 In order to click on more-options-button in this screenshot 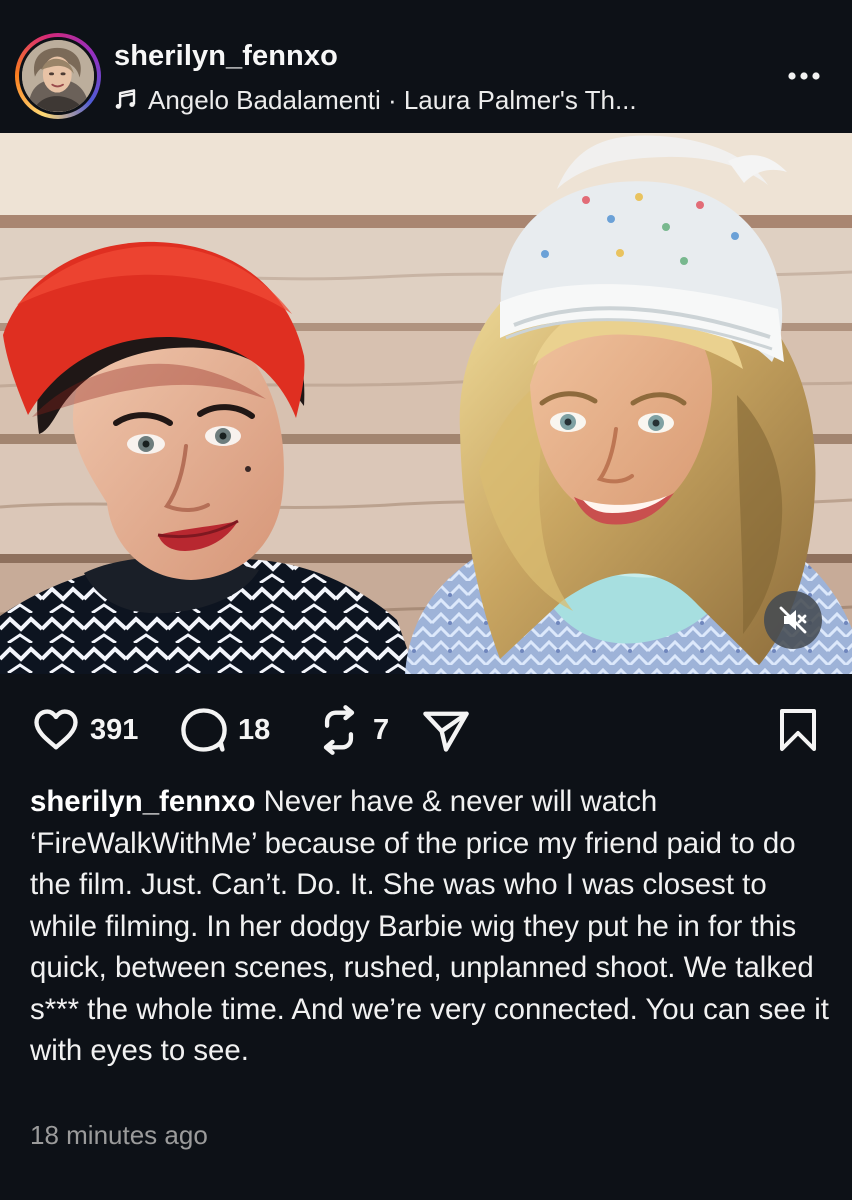, I will do `click(804, 76)`.